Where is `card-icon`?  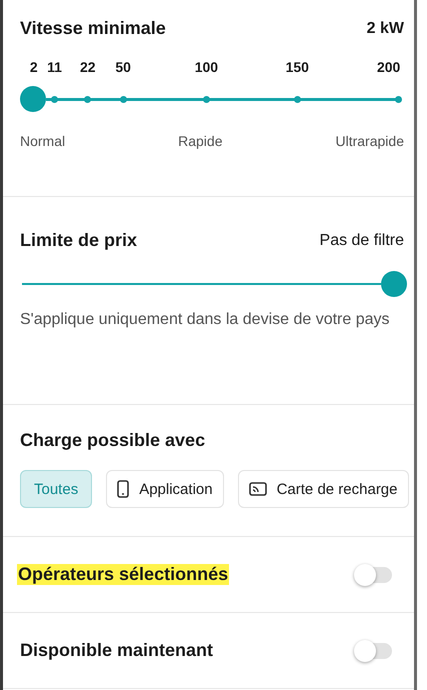 card-icon is located at coordinates (257, 489).